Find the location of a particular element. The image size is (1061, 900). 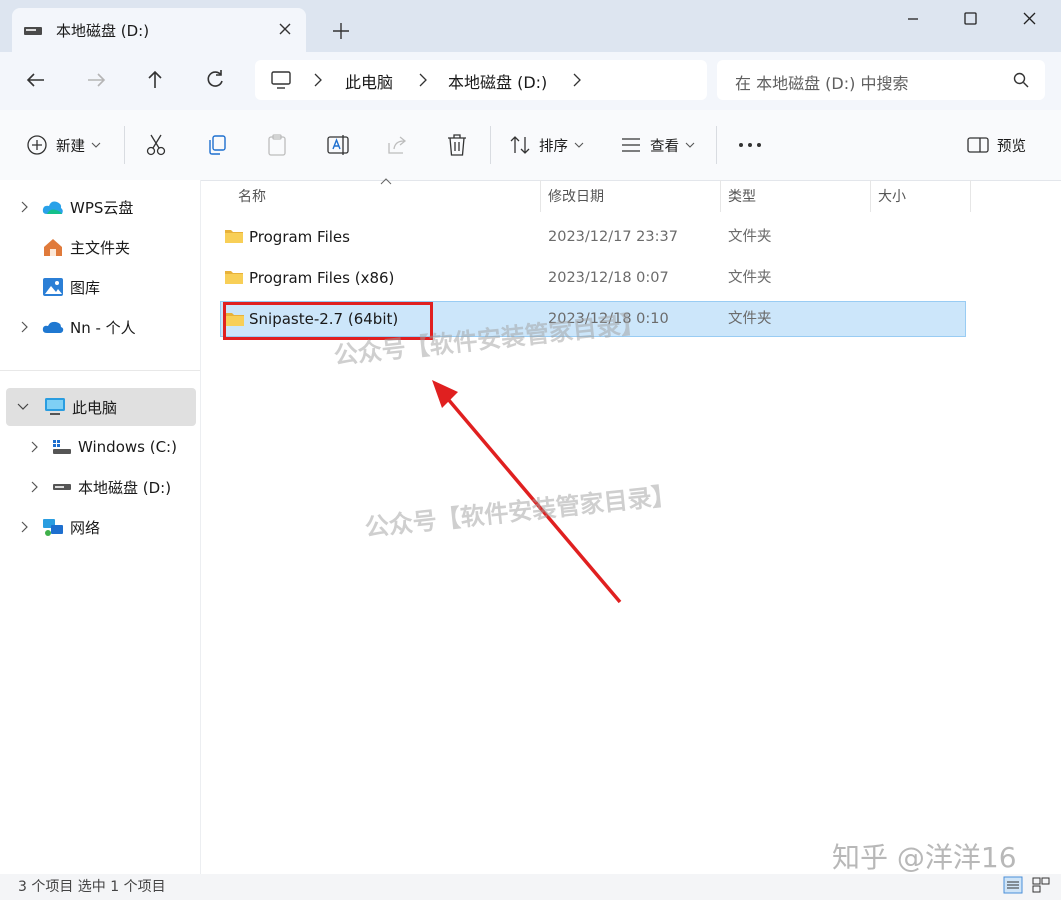

sidebar-item-windows-c: Windows (C:) is located at coordinates (100, 447).